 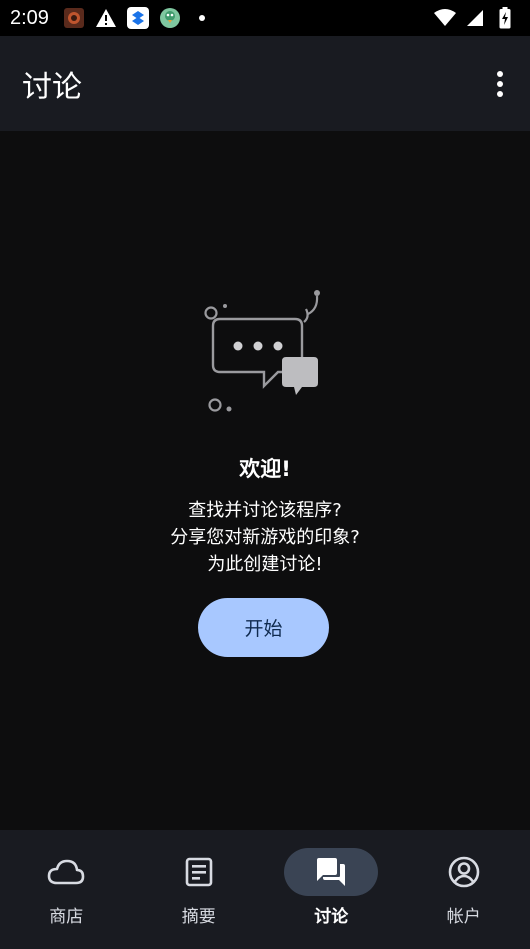 I want to click on more-vert-icon, so click(x=500, y=83).